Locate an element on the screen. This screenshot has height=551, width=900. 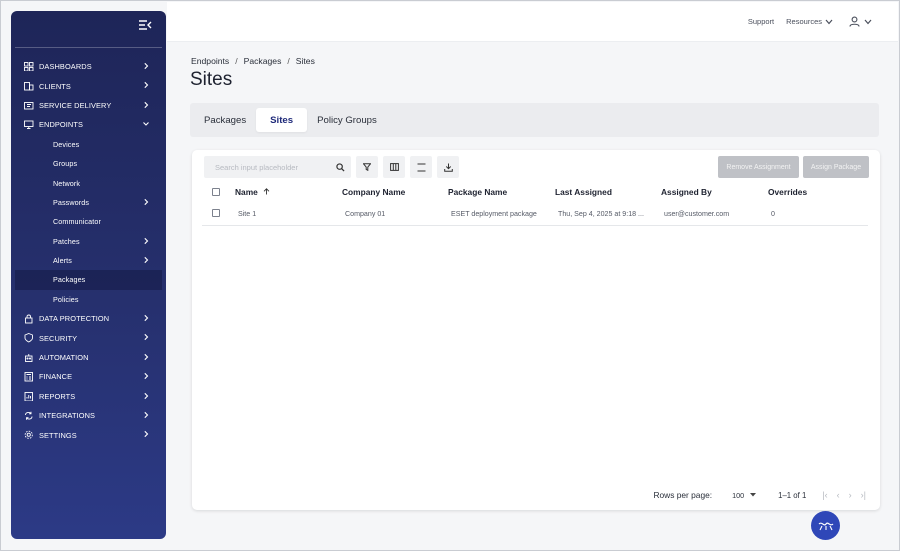
first-page-icon: |‹ is located at coordinates (824, 495).